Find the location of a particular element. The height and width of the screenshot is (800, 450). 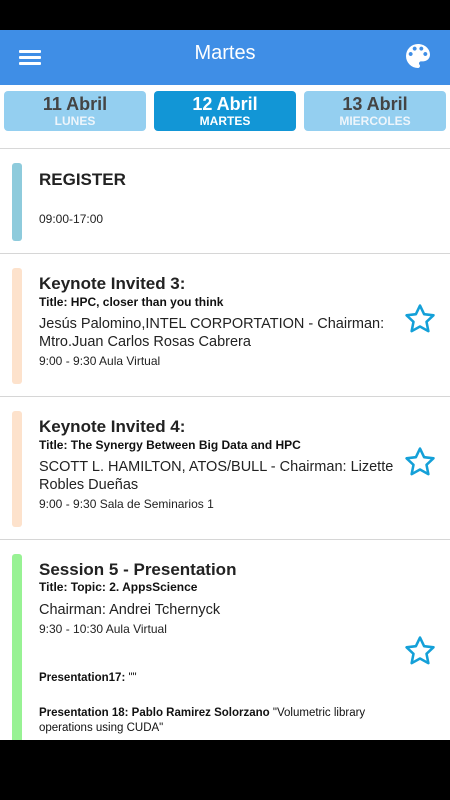

tab-date: 12 Abril is located at coordinates (225, 104).